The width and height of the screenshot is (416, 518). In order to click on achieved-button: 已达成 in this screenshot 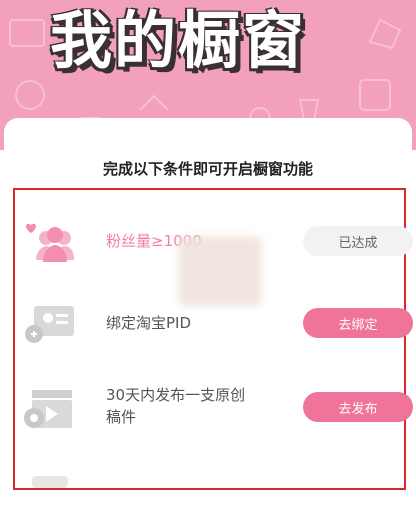, I will do `click(358, 241)`.